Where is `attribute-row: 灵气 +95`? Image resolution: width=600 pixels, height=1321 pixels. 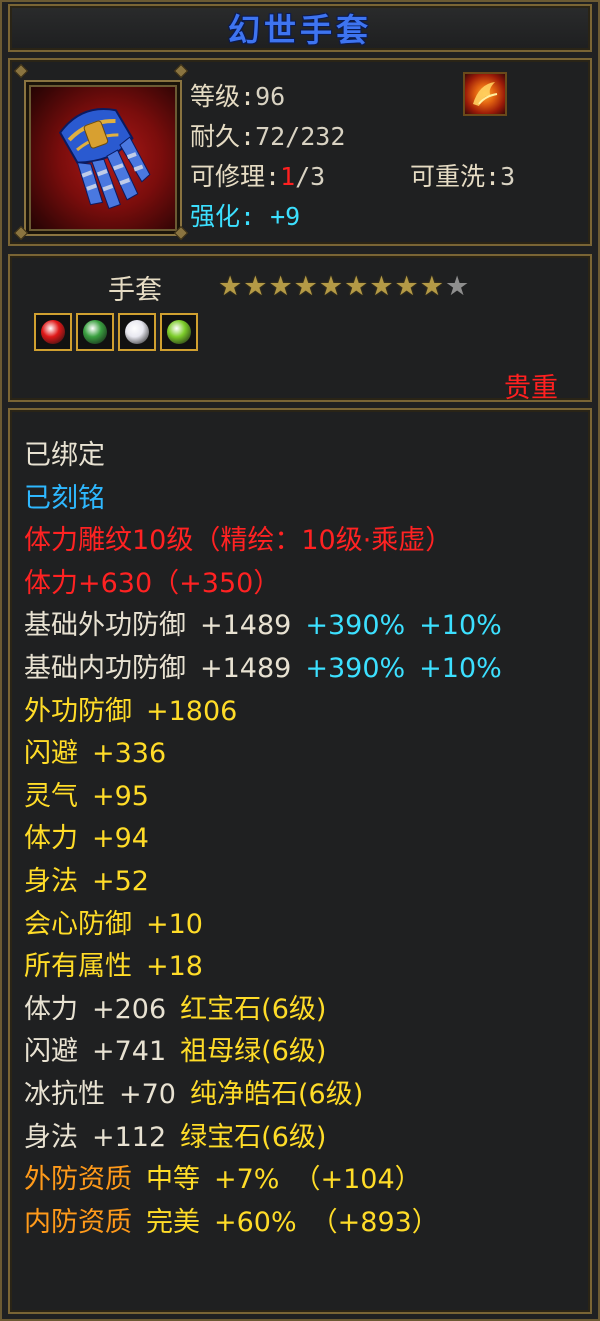 attribute-row: 灵气 +95 is located at coordinates (270, 799).